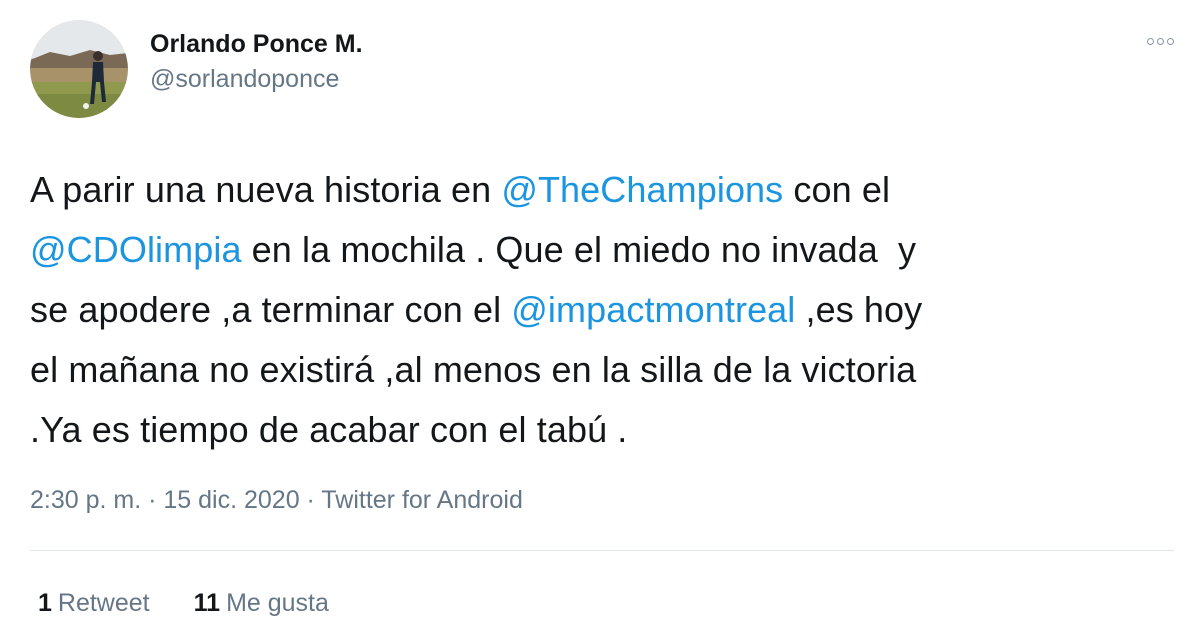 The width and height of the screenshot is (1200, 640). Describe the element at coordinates (271, 309) in the screenshot. I see `tweet-text-segment: se apodere ,a terminar con el` at that location.